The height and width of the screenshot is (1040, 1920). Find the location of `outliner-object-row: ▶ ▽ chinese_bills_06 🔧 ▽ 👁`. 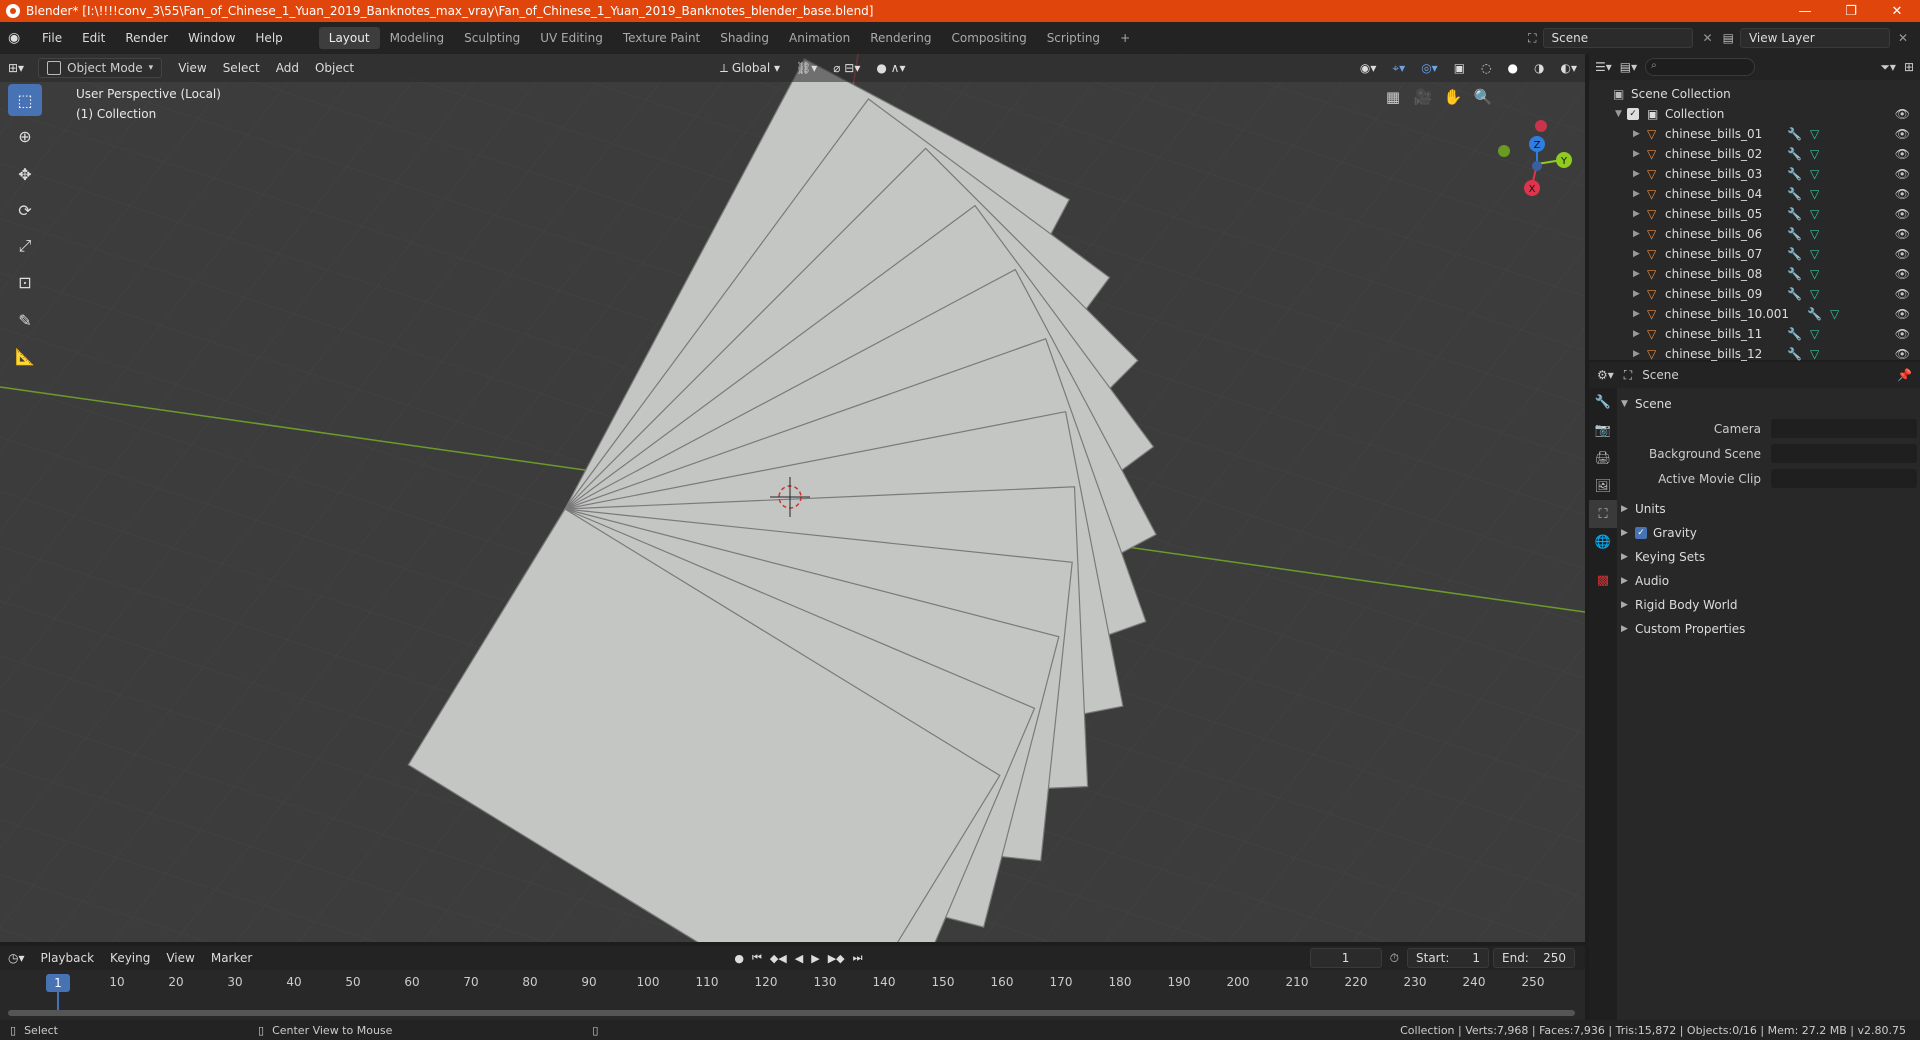

outliner-object-row: ▶ ▽ chinese_bills_06 🔧 ▽ 👁 is located at coordinates (1754, 234).